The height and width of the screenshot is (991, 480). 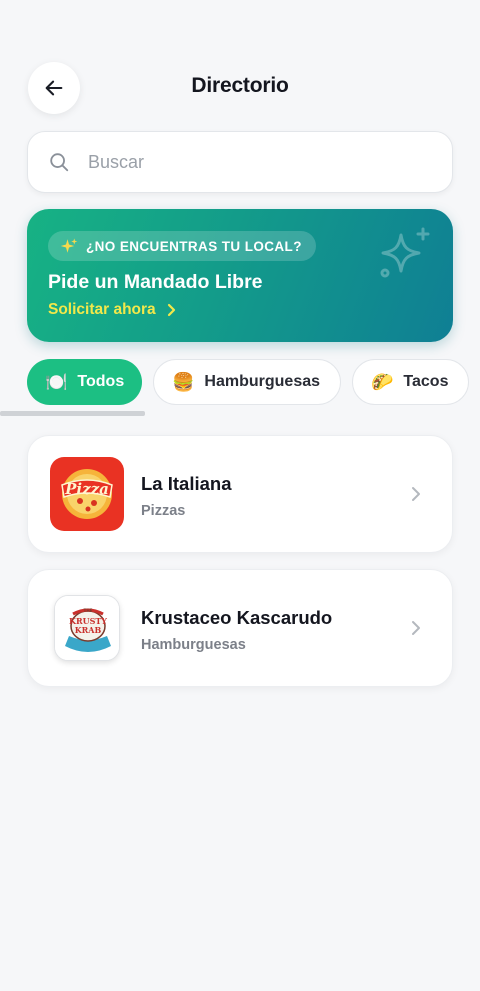 What do you see at coordinates (155, 282) in the screenshot?
I see `promo-title: Pide un Mandado Libre` at bounding box center [155, 282].